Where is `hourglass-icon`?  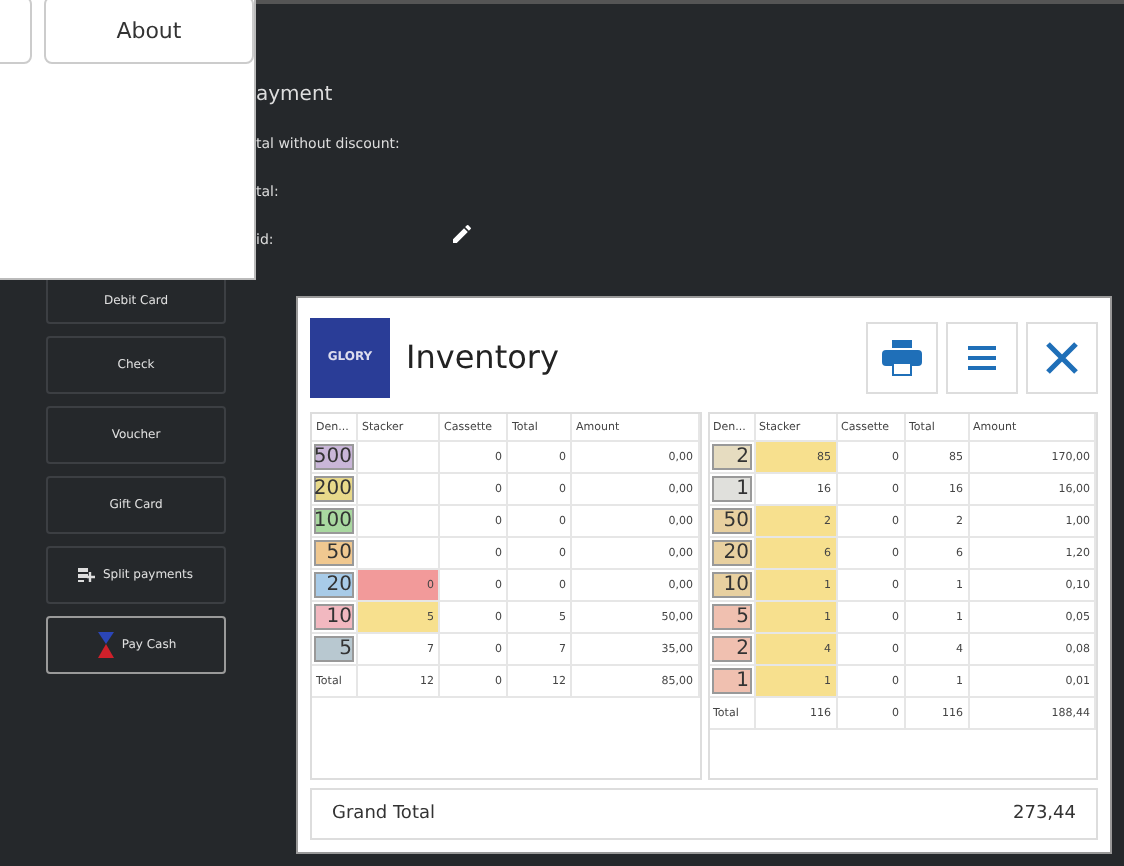 hourglass-icon is located at coordinates (105, 645).